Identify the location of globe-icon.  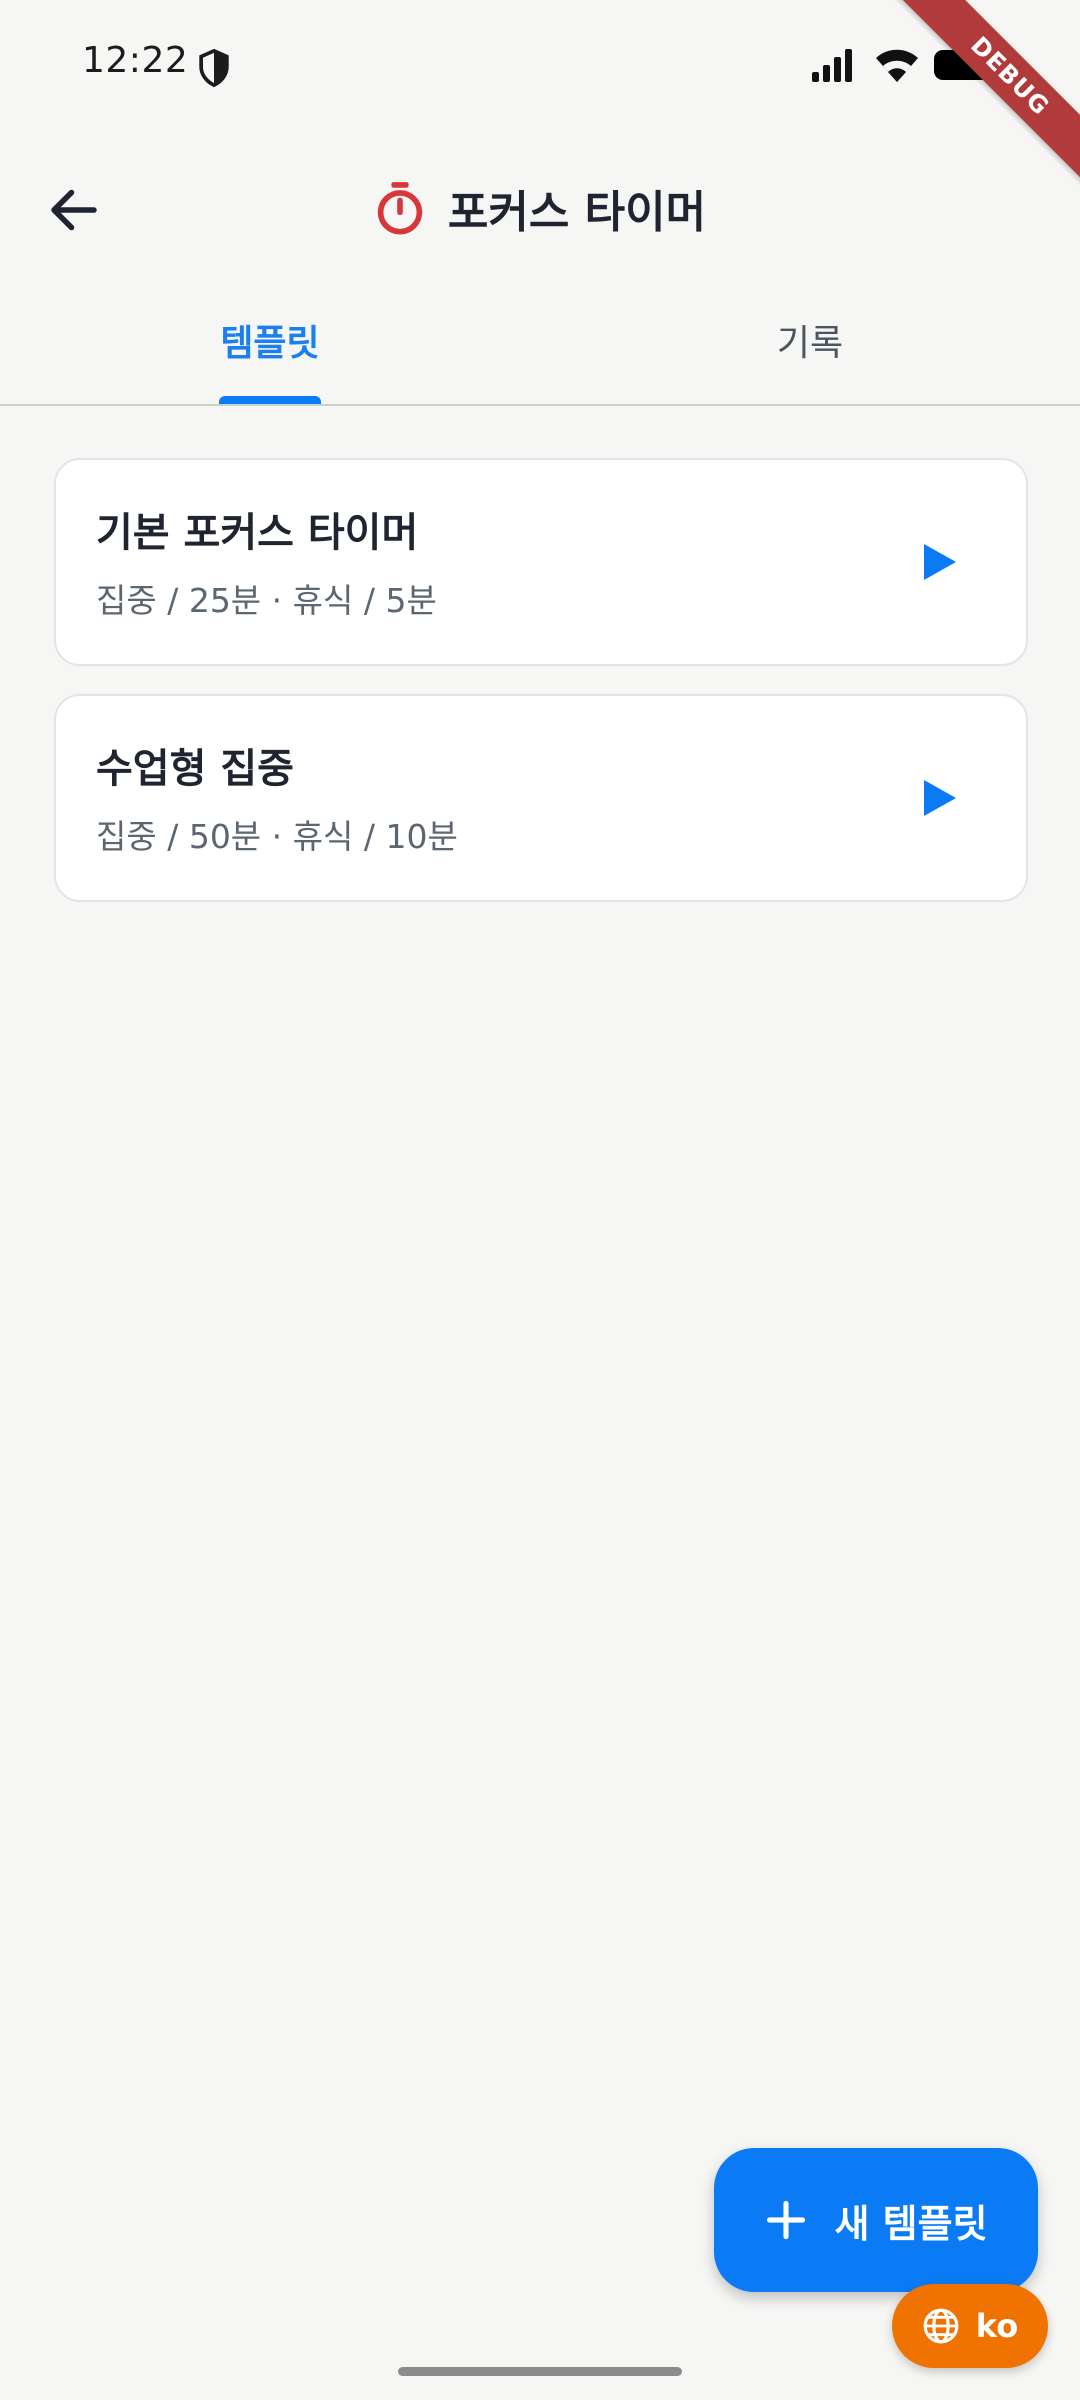
(941, 2326).